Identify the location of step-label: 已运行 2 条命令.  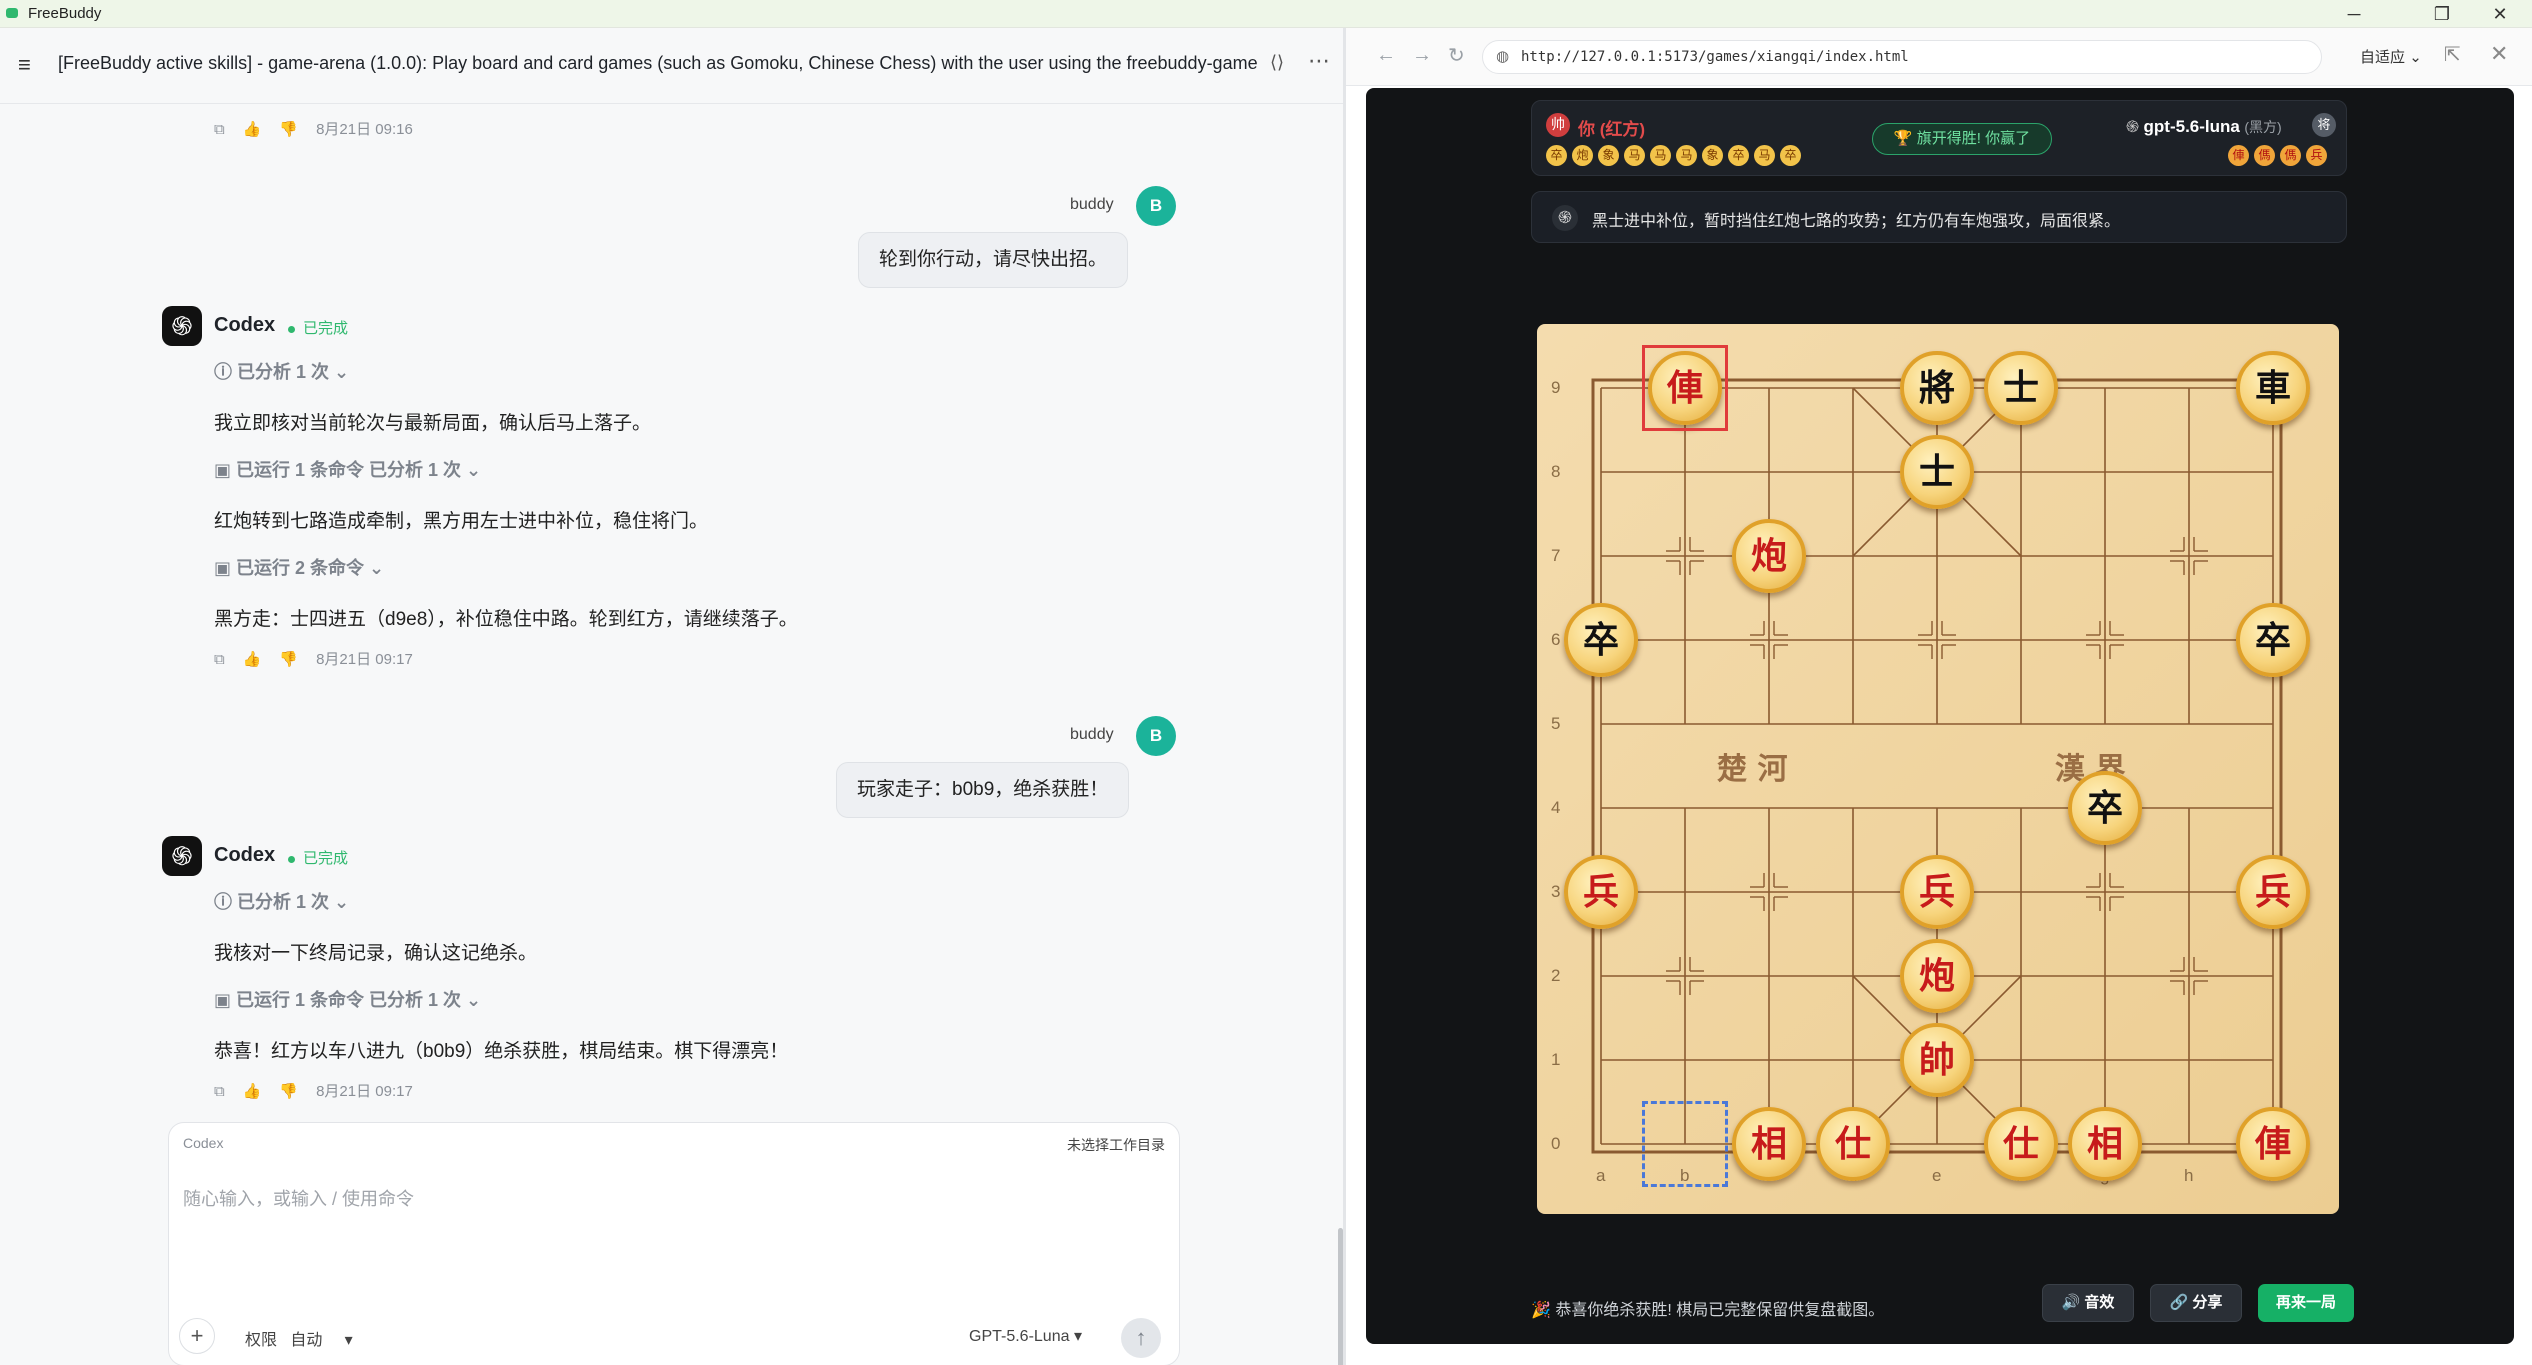
(300, 568).